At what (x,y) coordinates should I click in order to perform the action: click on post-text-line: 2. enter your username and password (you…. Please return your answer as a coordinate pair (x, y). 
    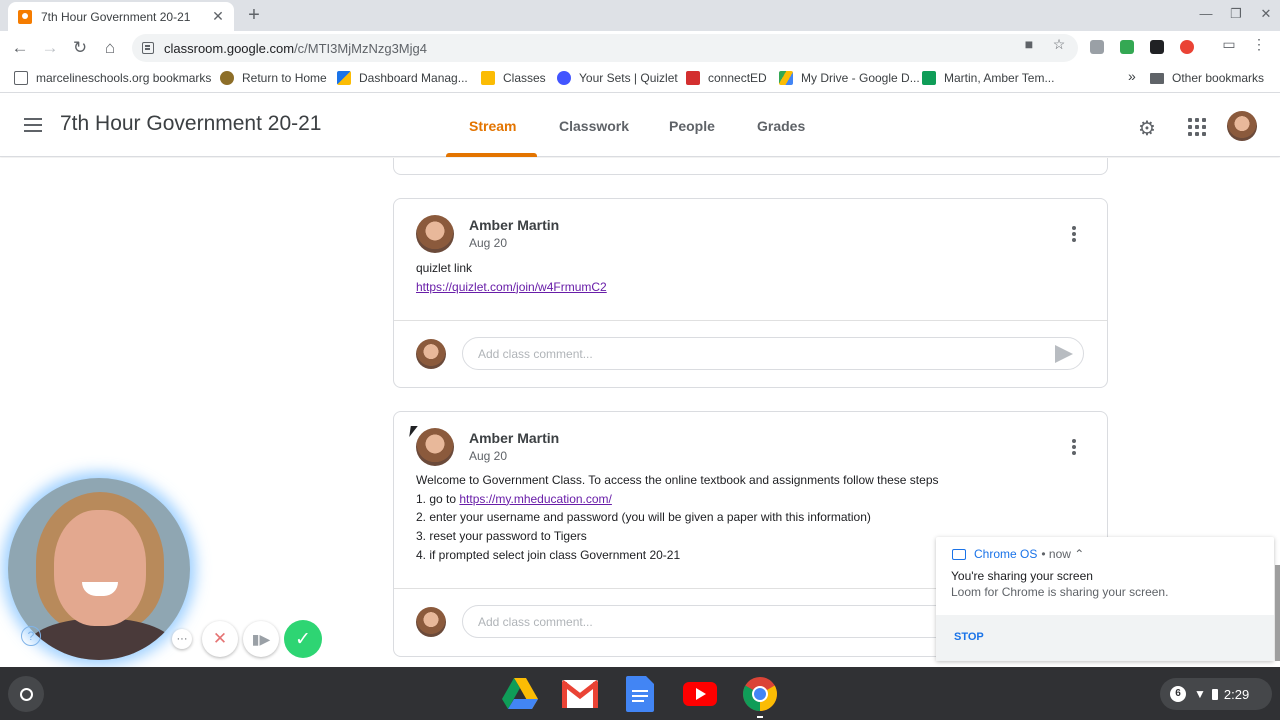
    Looking at the image, I should click on (643, 517).